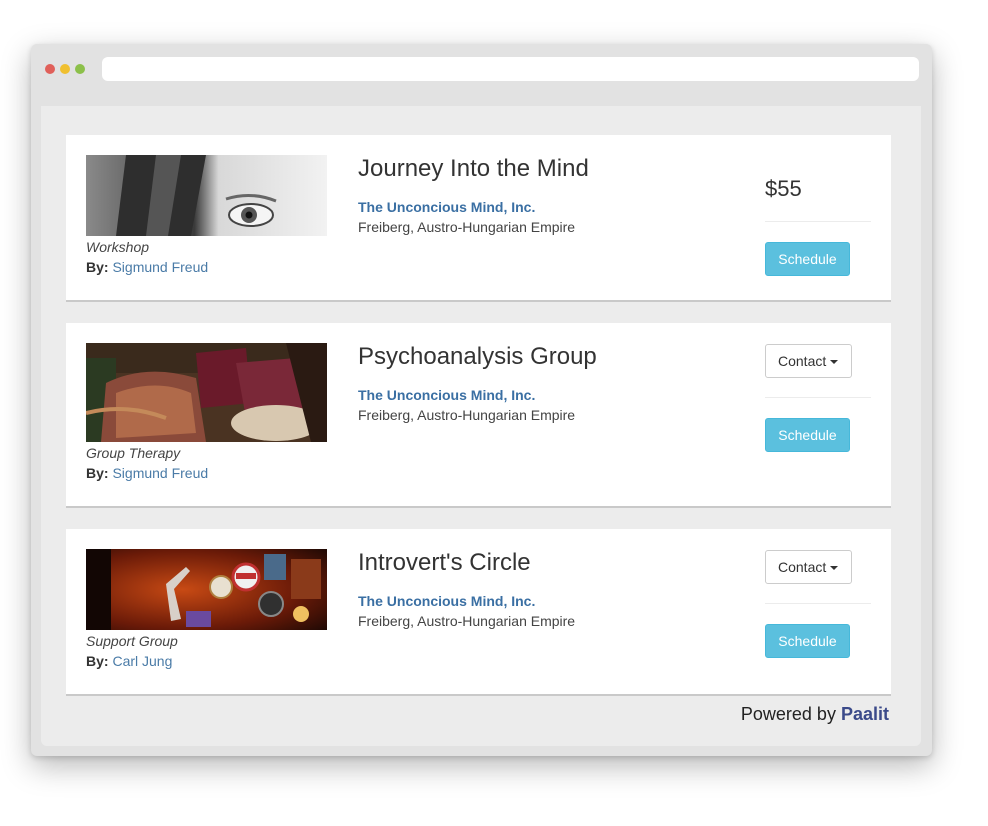 The height and width of the screenshot is (826, 988). I want to click on listing-title: Journey Into the Mind, so click(473, 169).